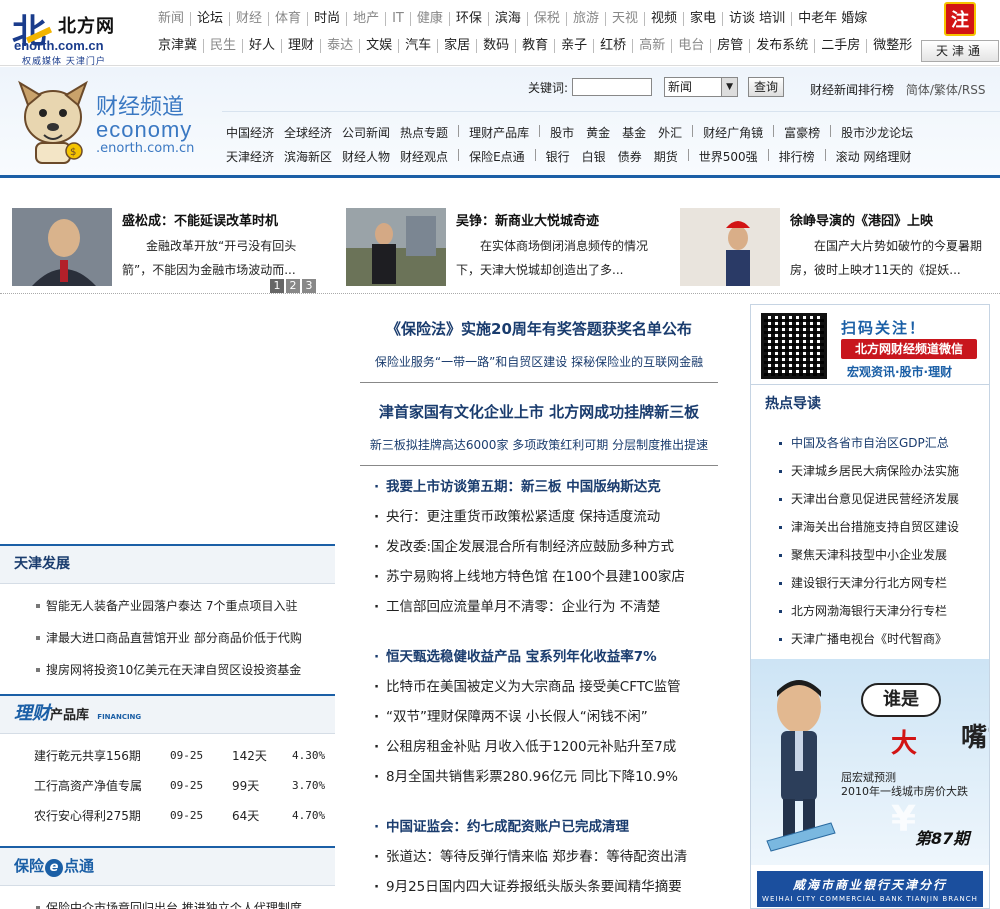 Image resolution: width=1000 pixels, height=909 pixels. I want to click on news-item: “双节”理财保障两不误 小长假人“闲钱不闲”, so click(539, 717).